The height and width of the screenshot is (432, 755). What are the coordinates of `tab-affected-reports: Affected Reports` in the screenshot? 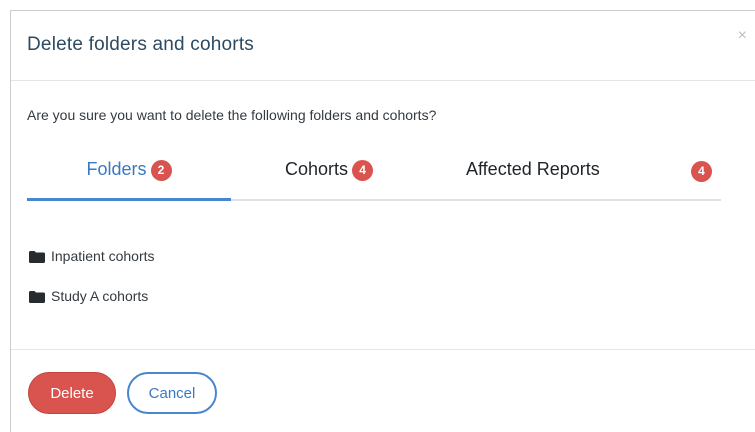 It's located at (533, 175).